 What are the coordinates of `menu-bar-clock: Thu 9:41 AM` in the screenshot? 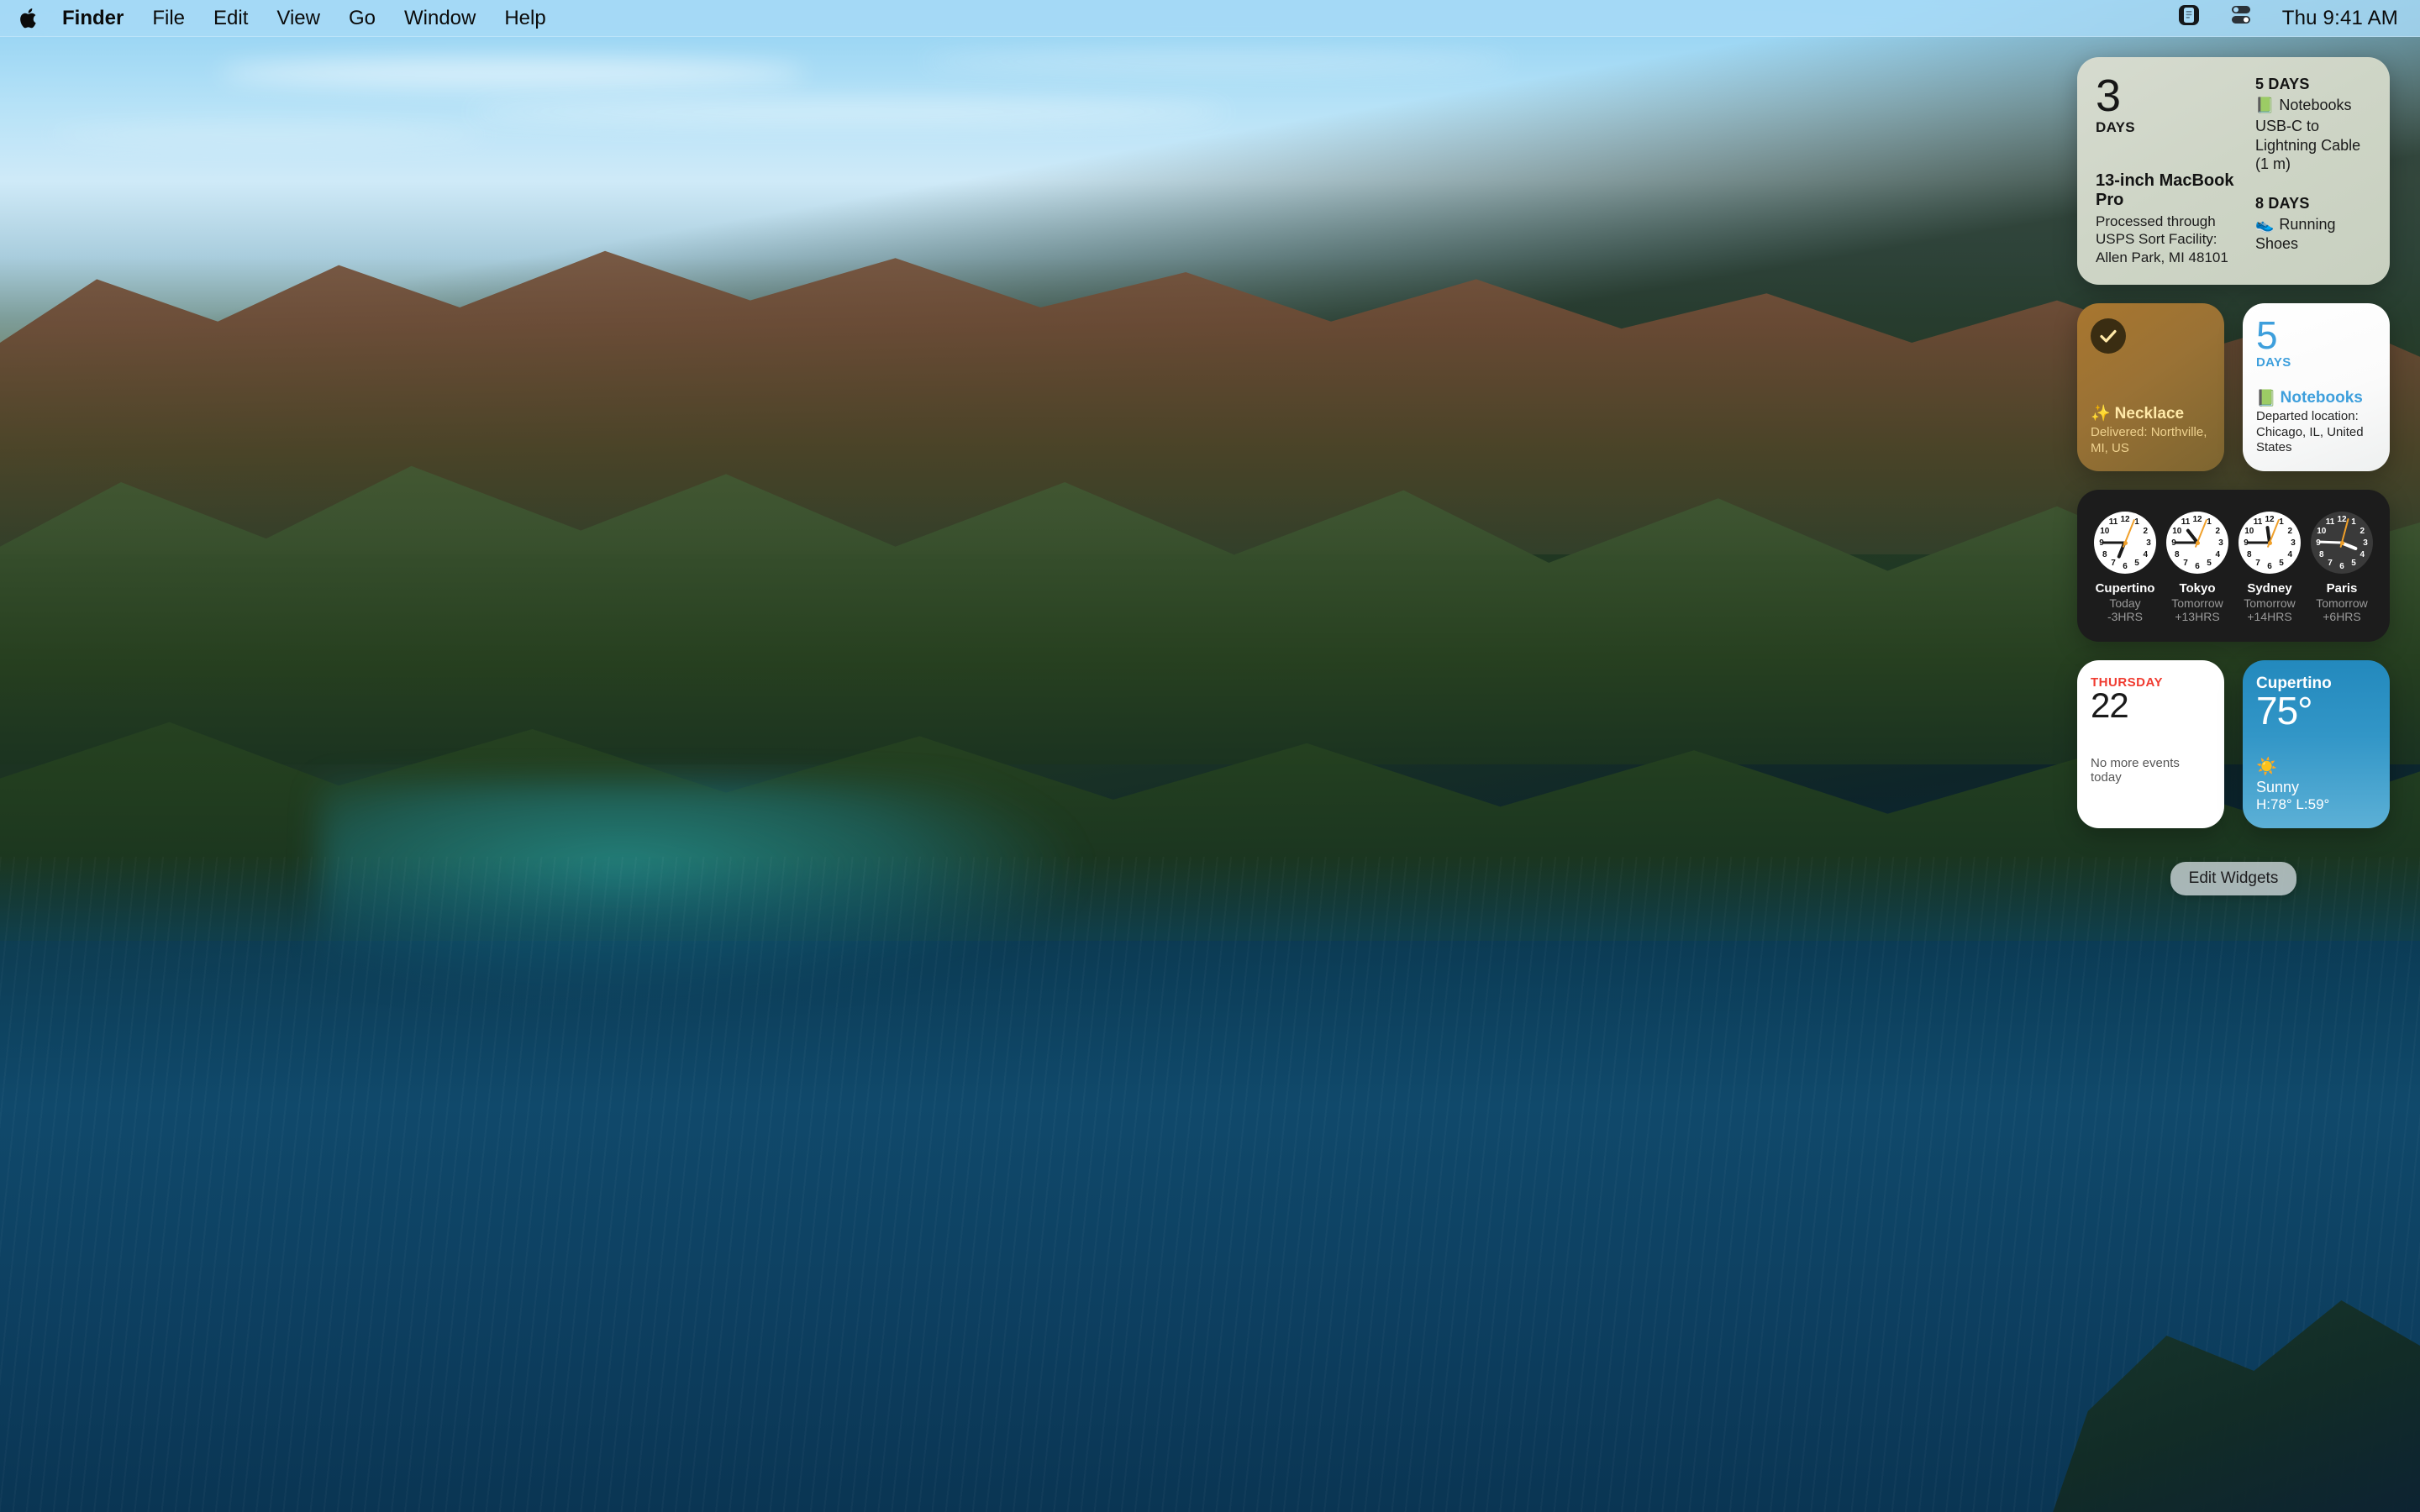 It's located at (2340, 18).